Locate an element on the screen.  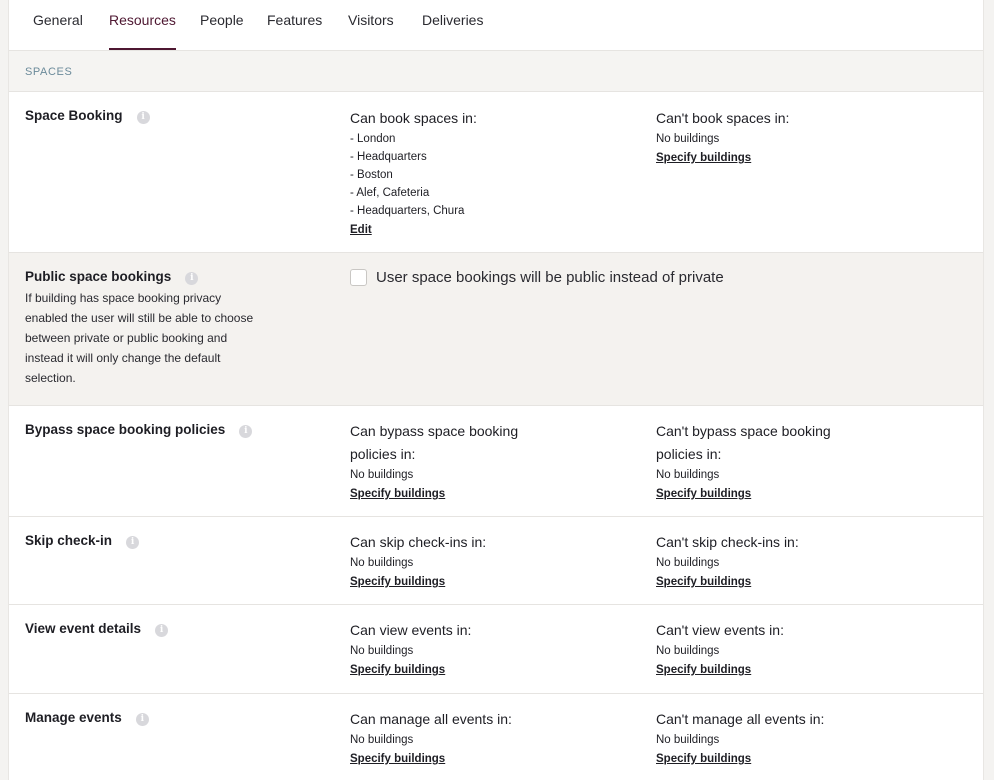
section-header-spaces: SPACES is located at coordinates (496, 71).